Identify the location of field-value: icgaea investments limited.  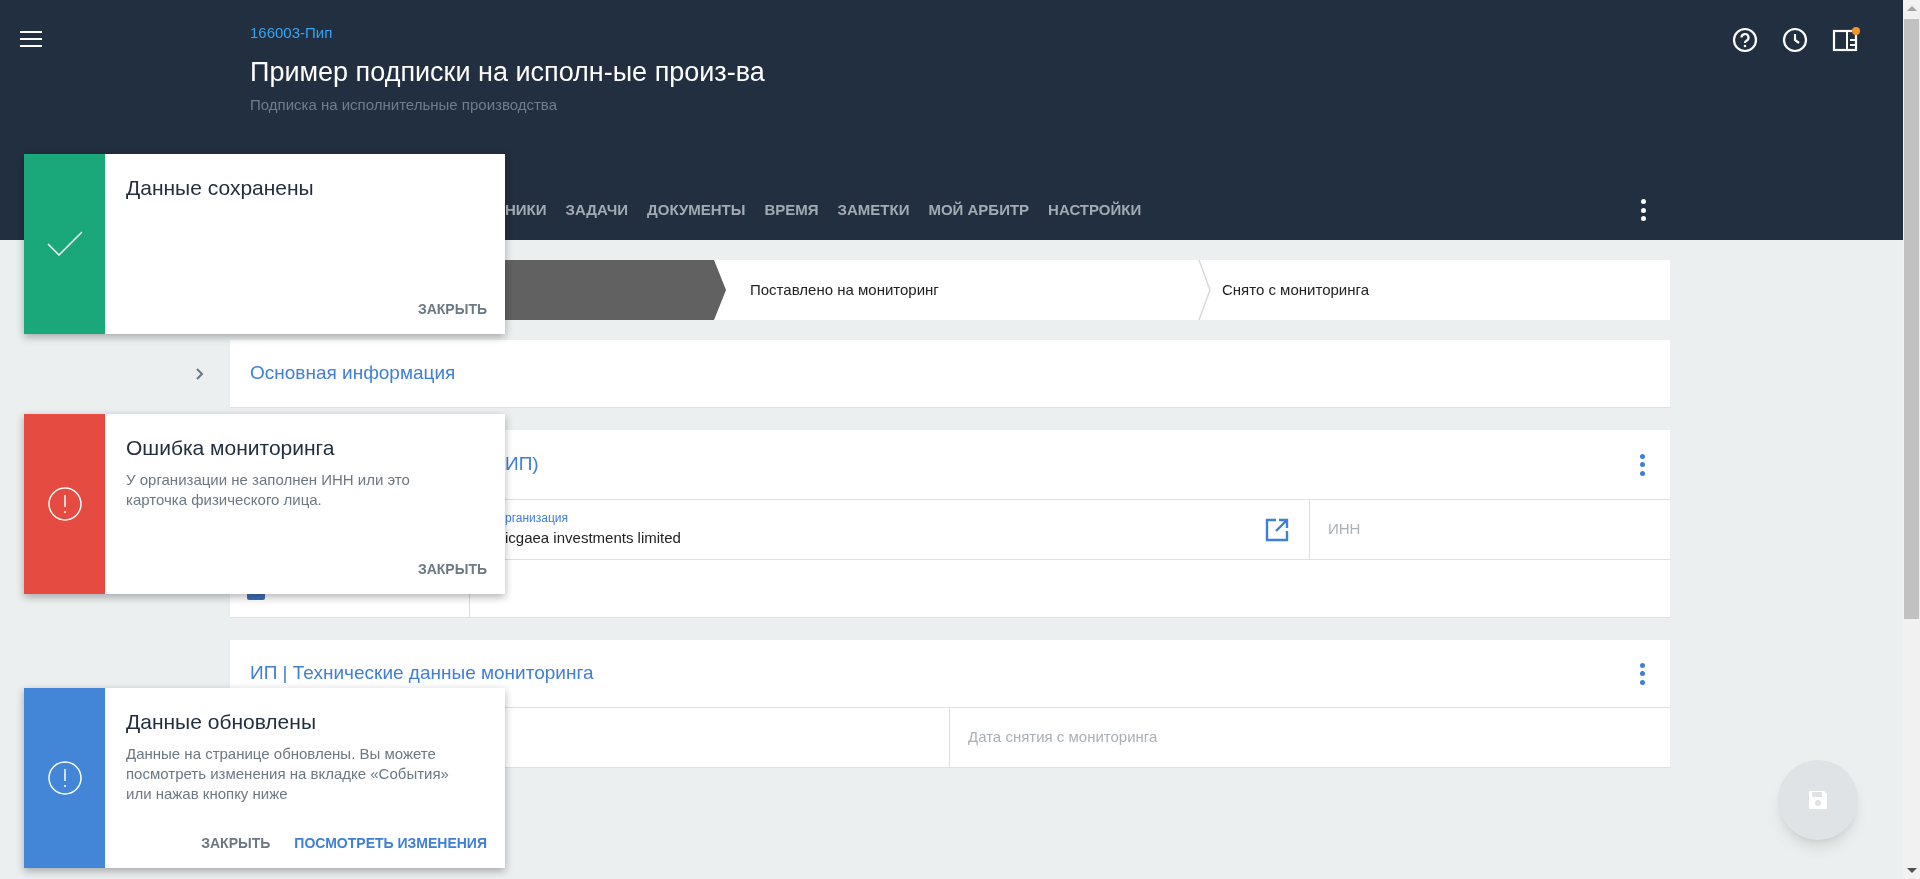
(593, 538).